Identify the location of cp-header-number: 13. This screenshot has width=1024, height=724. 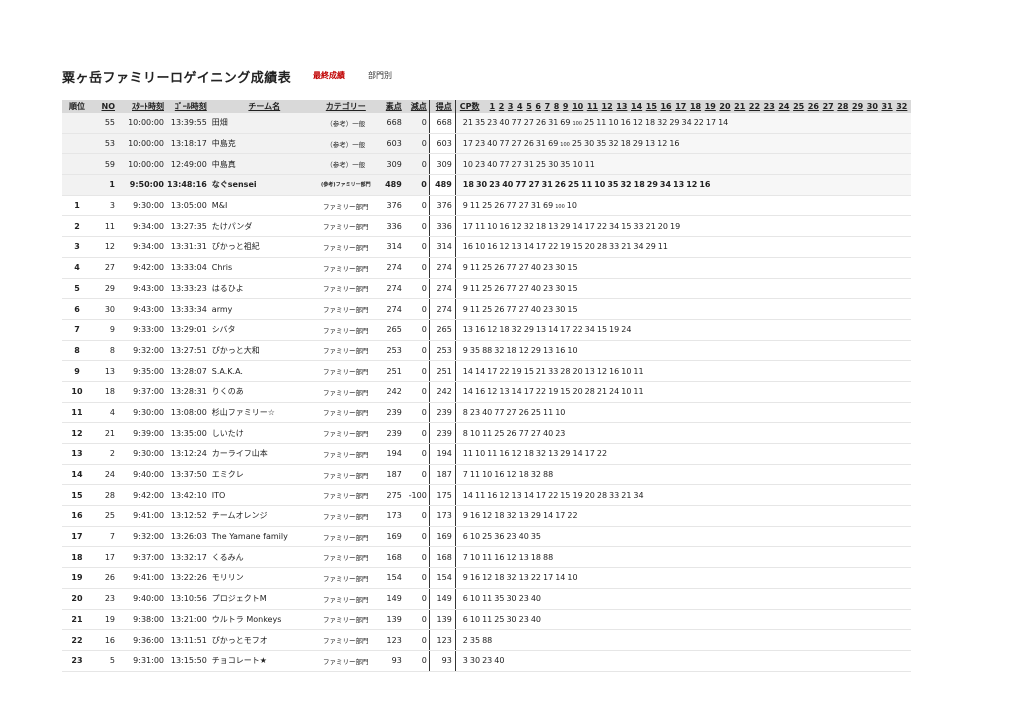
(622, 106).